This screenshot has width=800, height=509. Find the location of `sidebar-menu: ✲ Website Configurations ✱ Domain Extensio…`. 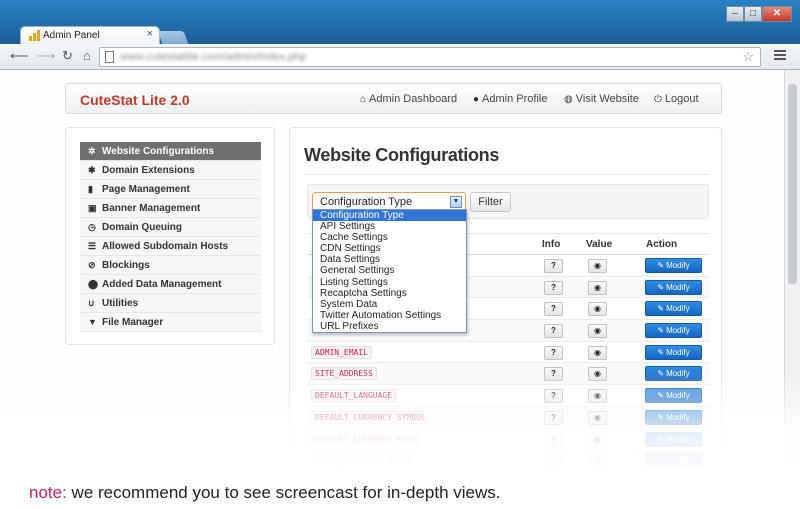

sidebar-menu: ✲ Website Configurations ✱ Domain Extensio… is located at coordinates (170, 237).